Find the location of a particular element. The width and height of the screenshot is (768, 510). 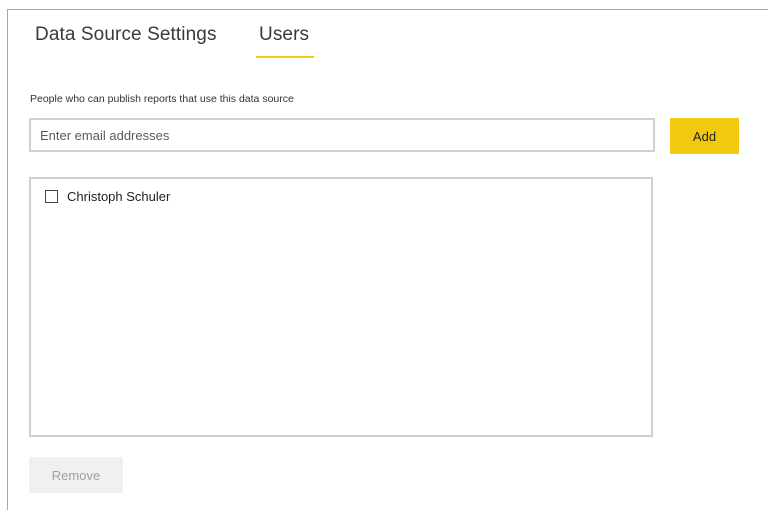

list-item: Christoph Schuler is located at coordinates (107, 196).